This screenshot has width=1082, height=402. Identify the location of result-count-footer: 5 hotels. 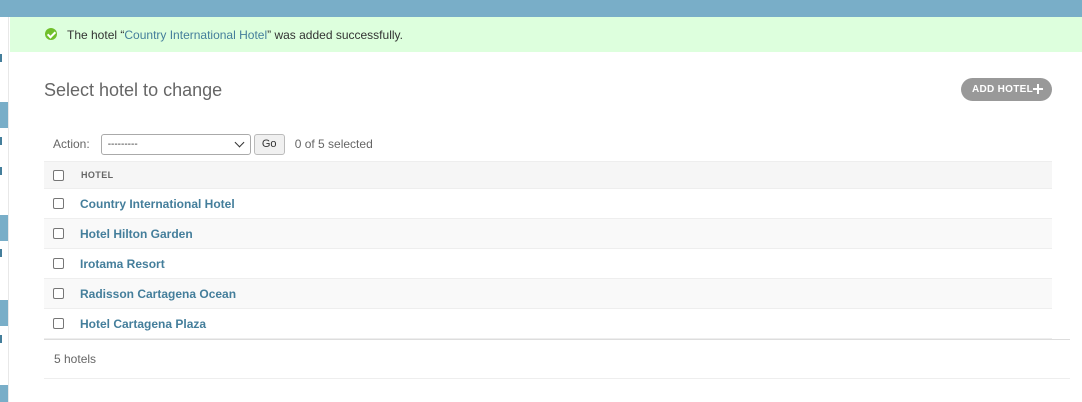
(557, 359).